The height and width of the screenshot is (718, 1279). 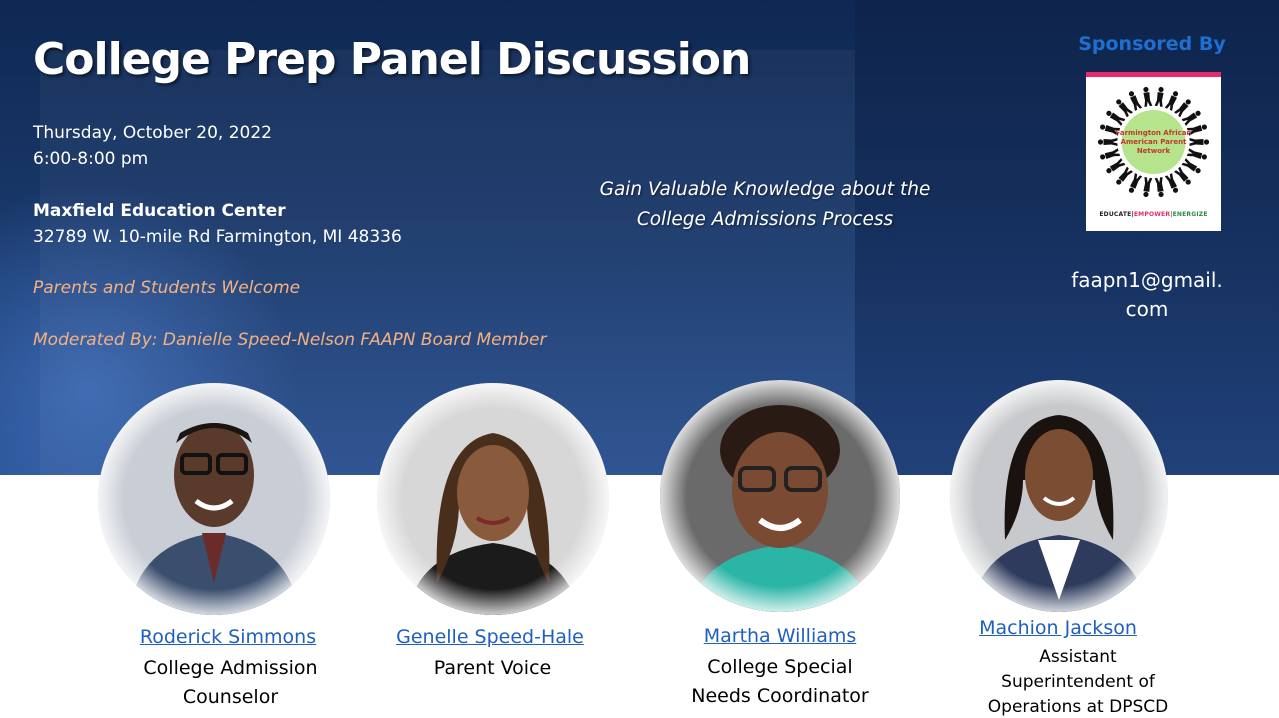 I want to click on event-venue: Maxfield Education Center, so click(x=159, y=211).